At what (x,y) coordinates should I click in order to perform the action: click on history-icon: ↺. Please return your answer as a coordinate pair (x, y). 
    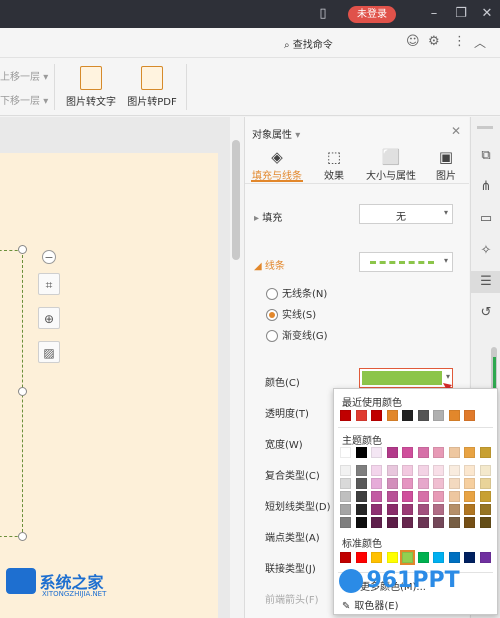
    Looking at the image, I should click on (485, 313).